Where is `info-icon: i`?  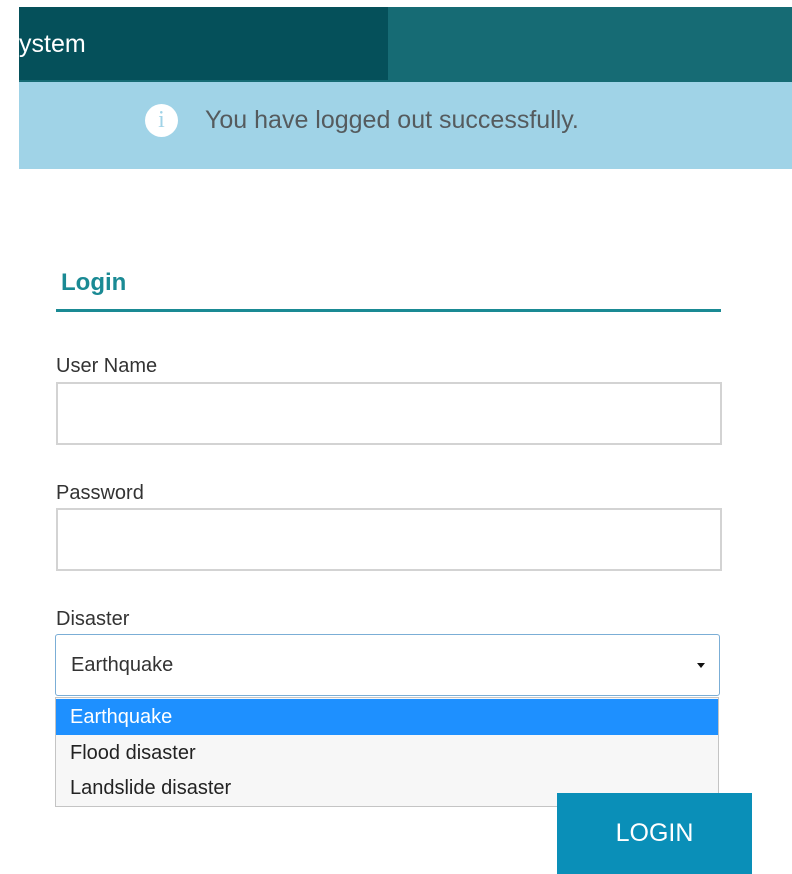 info-icon: i is located at coordinates (161, 120).